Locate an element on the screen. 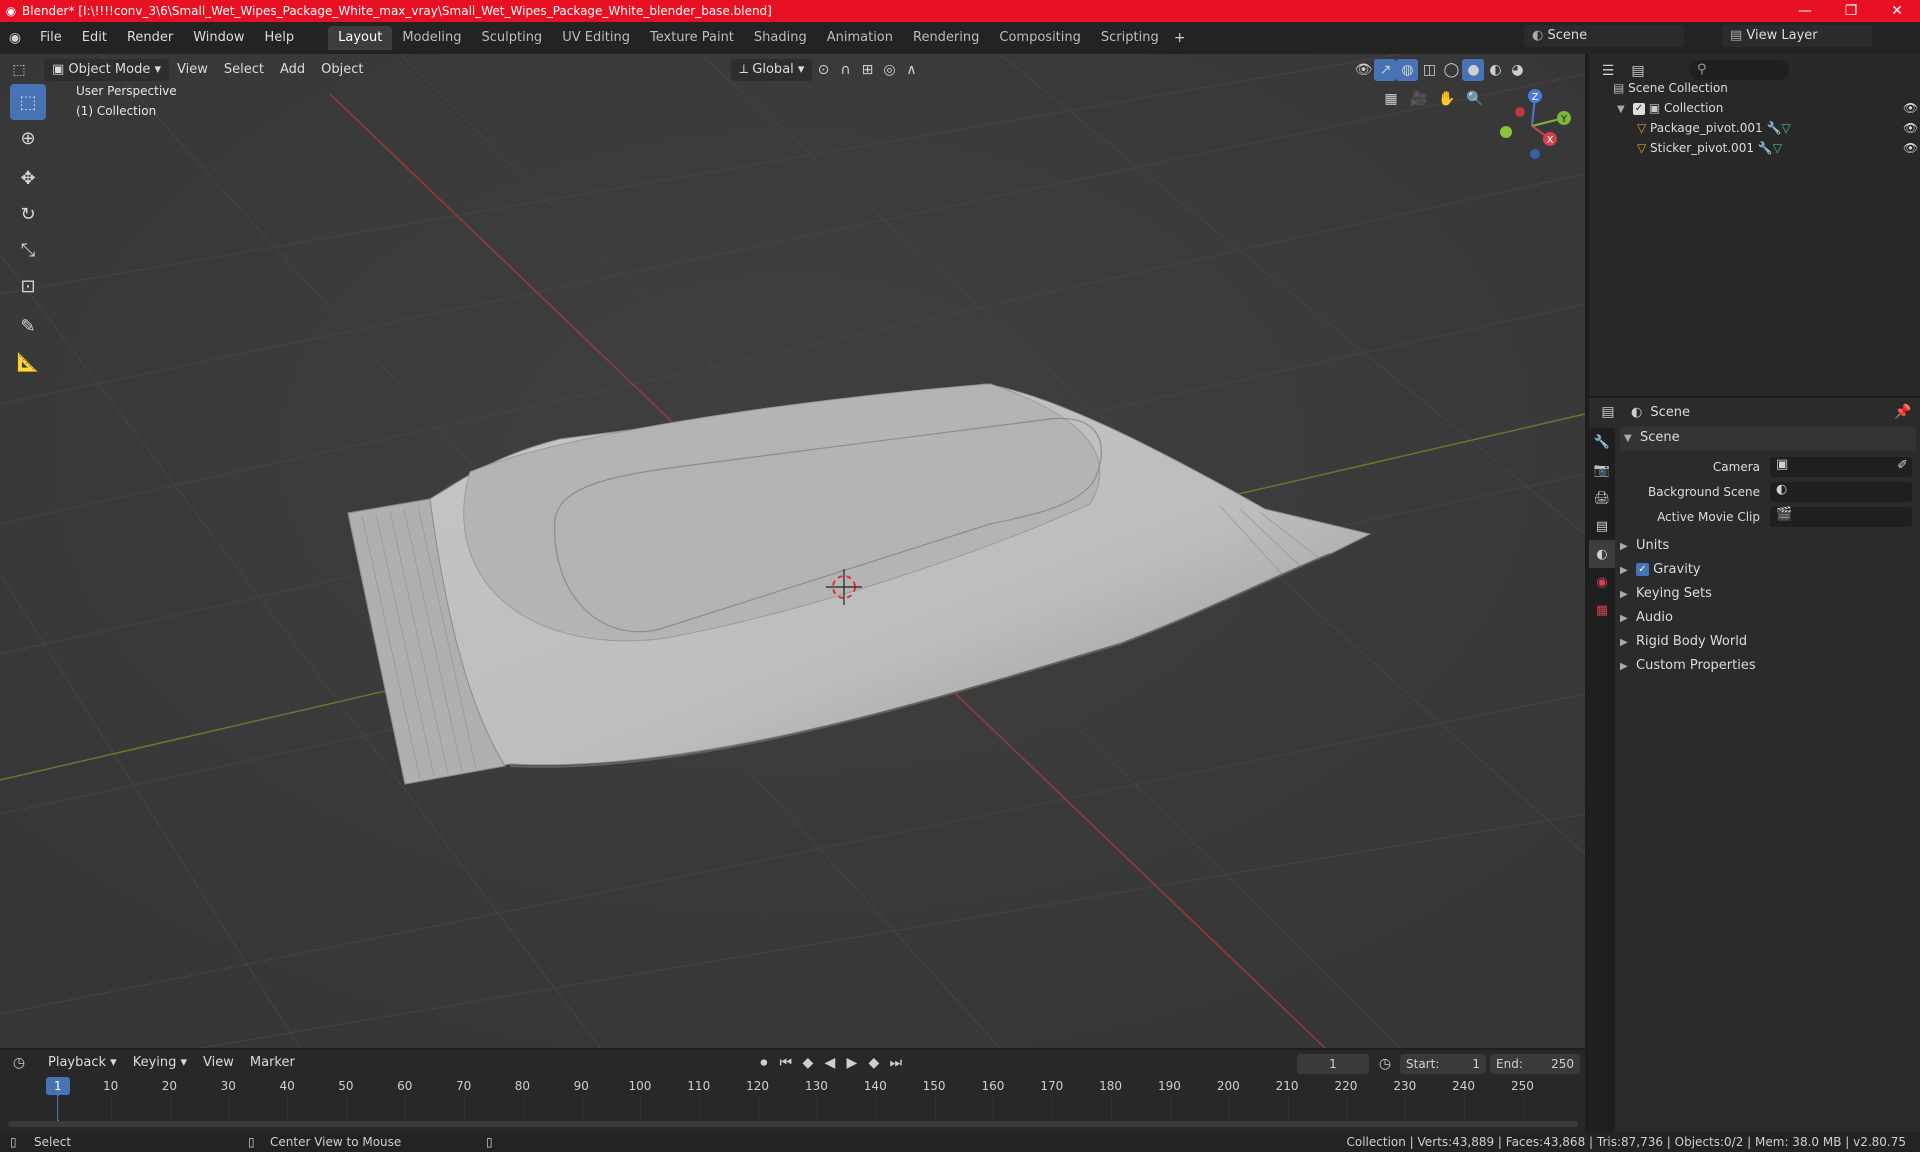  outliner-collection-row: ▼ ✓ ▣ Collection 👁 is located at coordinates (1767, 109).